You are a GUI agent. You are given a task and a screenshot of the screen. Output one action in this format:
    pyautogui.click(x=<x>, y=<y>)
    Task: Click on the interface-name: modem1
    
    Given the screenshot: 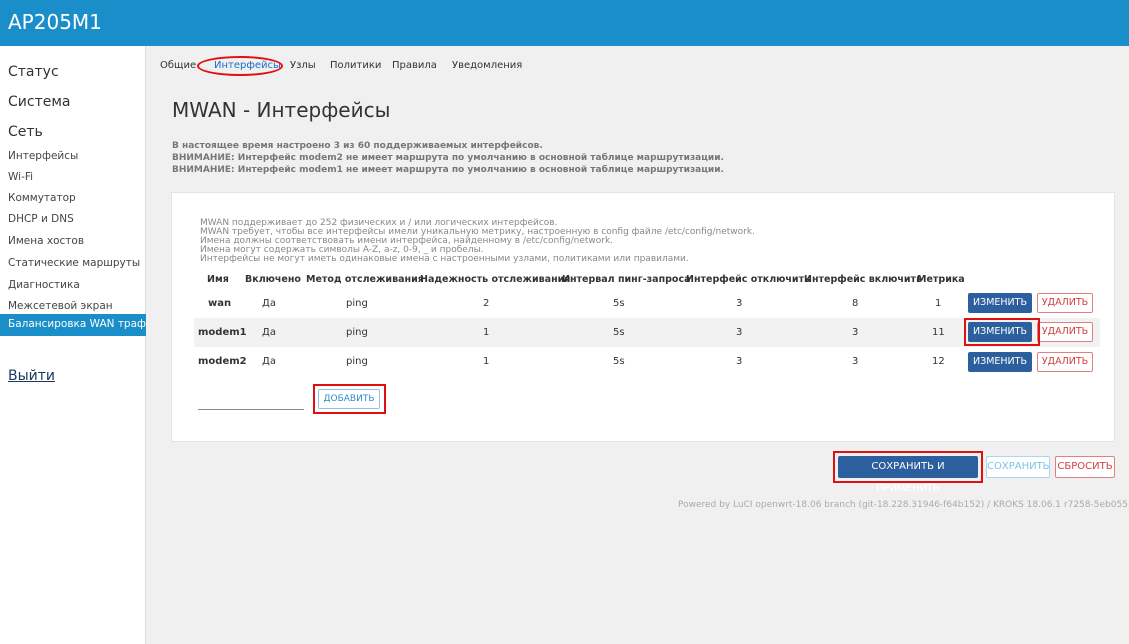 What is the action you would take?
    pyautogui.click(x=222, y=332)
    